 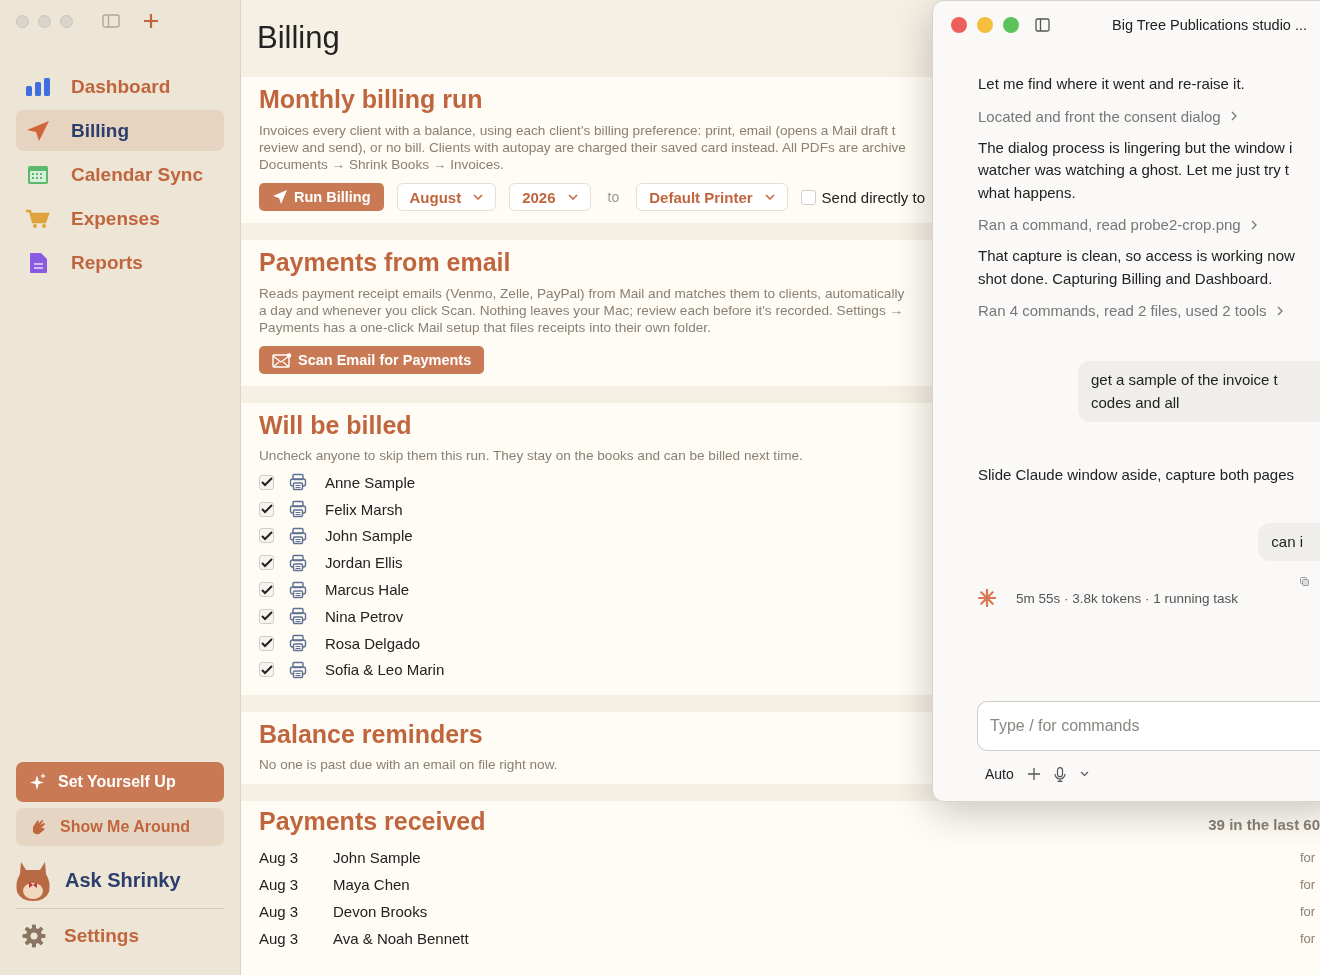 What do you see at coordinates (120, 880) in the screenshot?
I see `assistant-link: Ask Shrinky` at bounding box center [120, 880].